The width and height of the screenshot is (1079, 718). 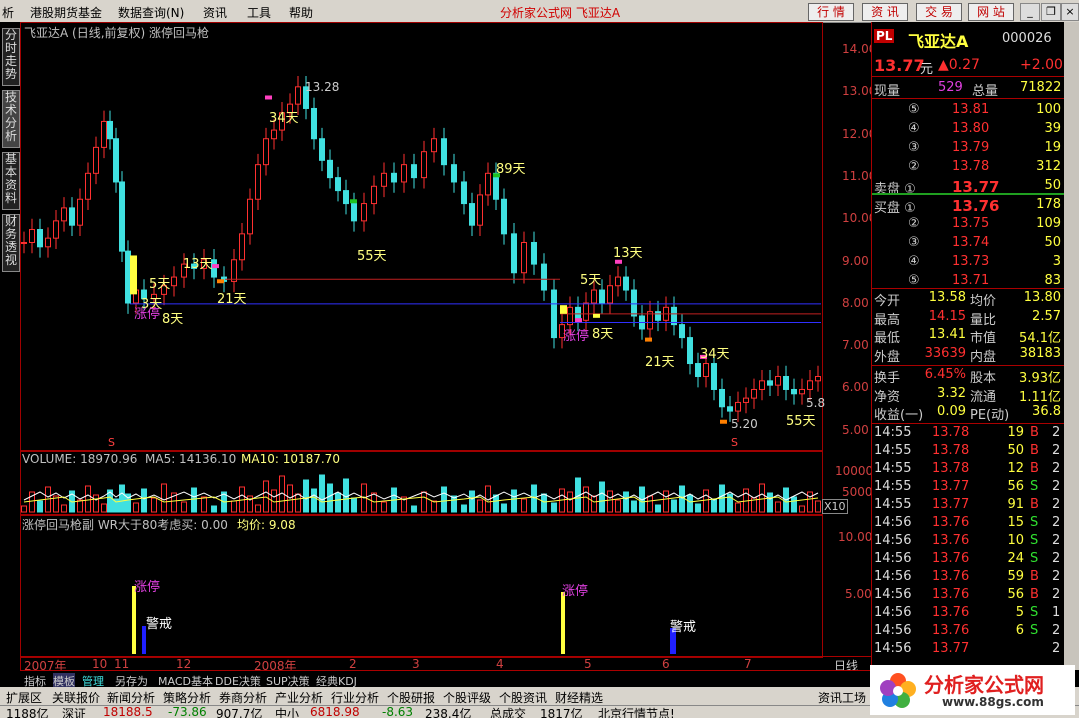 I want to click on nav-stock-rating: 个股评级, so click(x=467, y=697).